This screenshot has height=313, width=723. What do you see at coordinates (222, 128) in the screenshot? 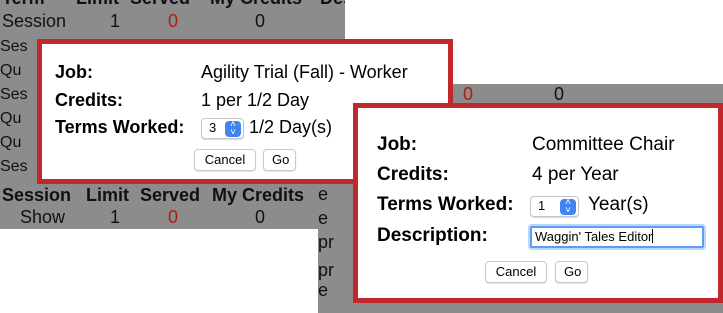
I see `terms-stepper: 3 ˄ ˅` at bounding box center [222, 128].